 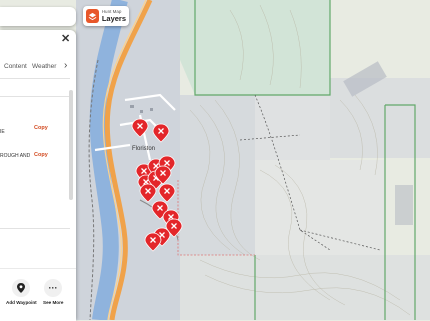 I want to click on town-label: Floriston, so click(x=143, y=149).